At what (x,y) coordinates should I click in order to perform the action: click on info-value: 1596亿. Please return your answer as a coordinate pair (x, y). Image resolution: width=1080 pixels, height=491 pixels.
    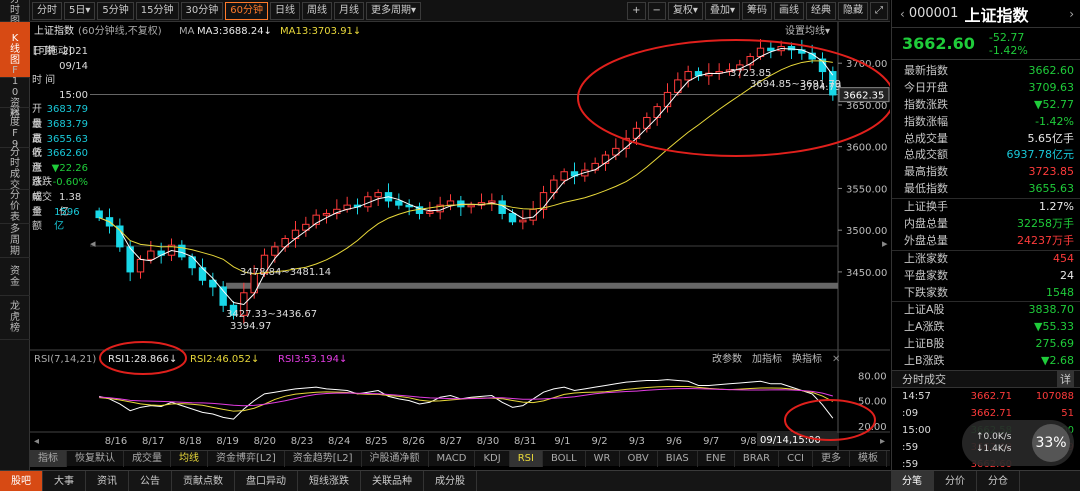
    Looking at the image, I should click on (67, 219).